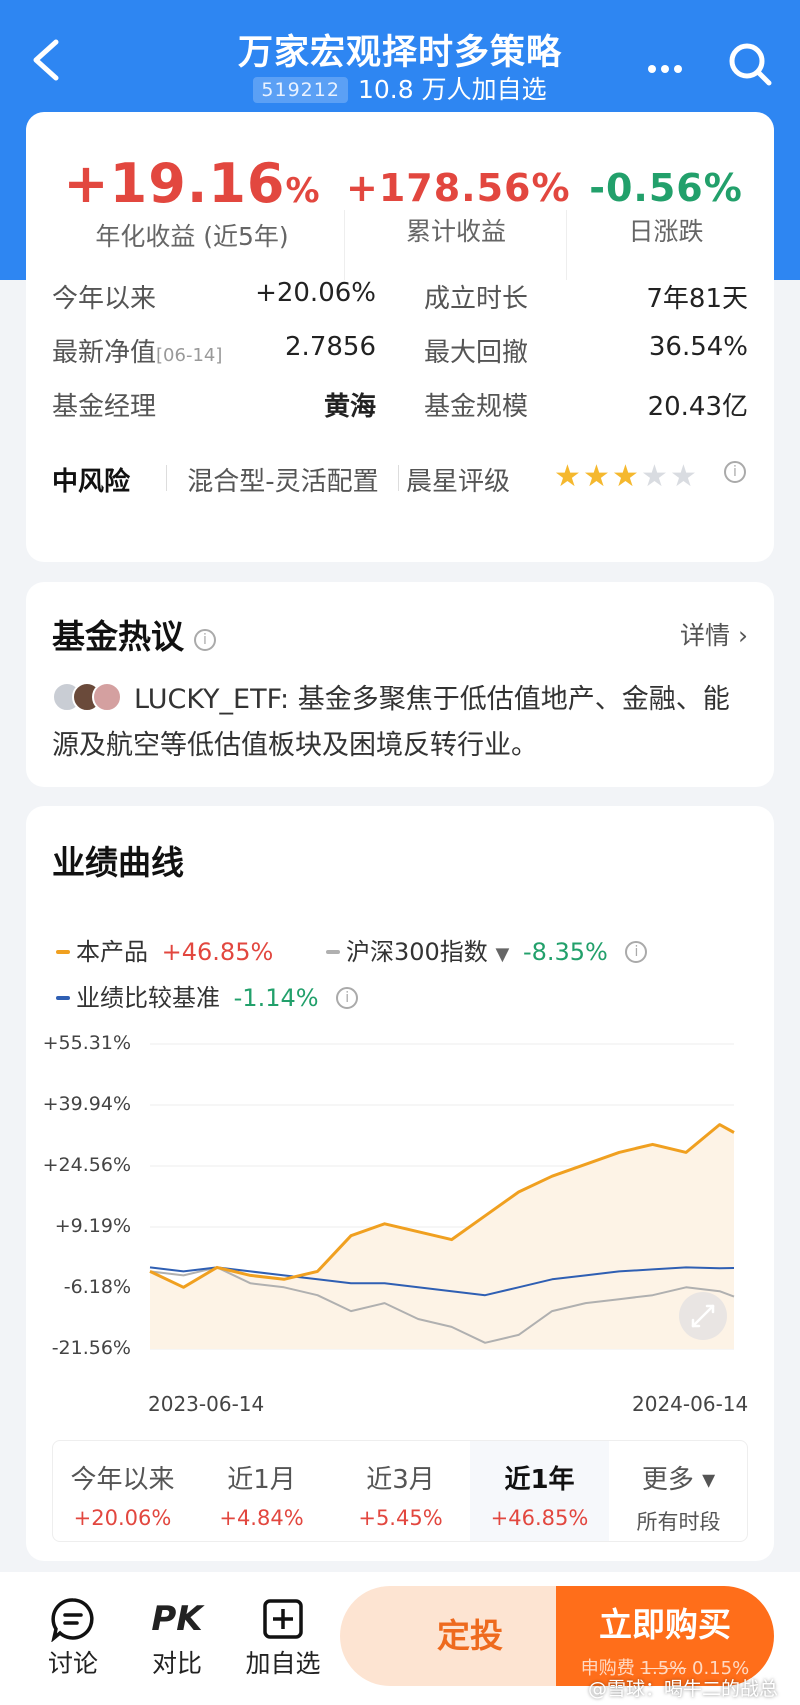 The width and height of the screenshot is (800, 1705). What do you see at coordinates (750, 64) in the screenshot?
I see `search-icon` at bounding box center [750, 64].